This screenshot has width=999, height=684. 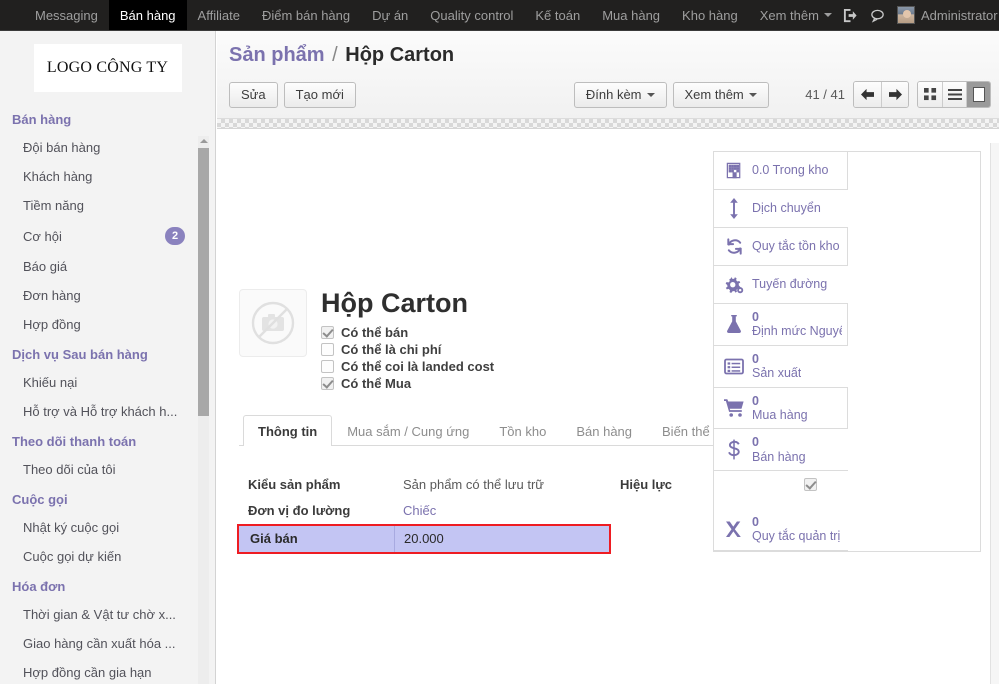 I want to click on tab-label: Bán hàng, so click(x=604, y=431).